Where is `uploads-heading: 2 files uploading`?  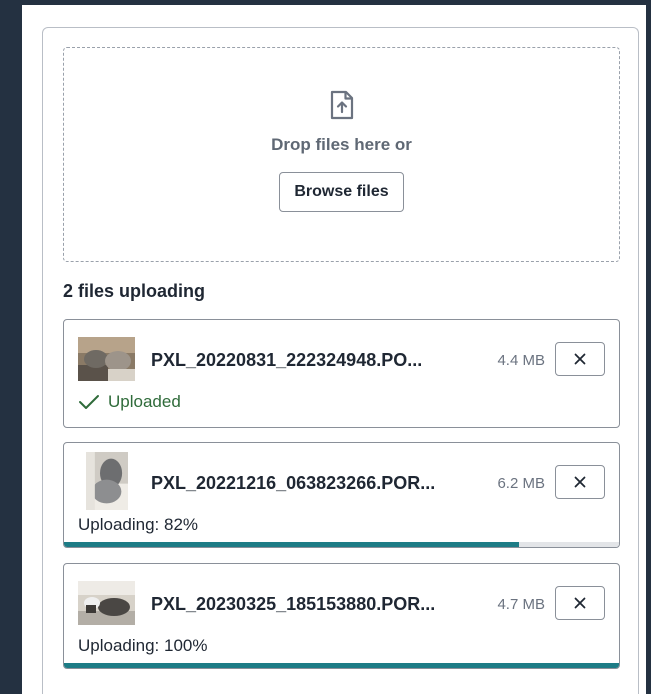 uploads-heading: 2 files uploading is located at coordinates (134, 291).